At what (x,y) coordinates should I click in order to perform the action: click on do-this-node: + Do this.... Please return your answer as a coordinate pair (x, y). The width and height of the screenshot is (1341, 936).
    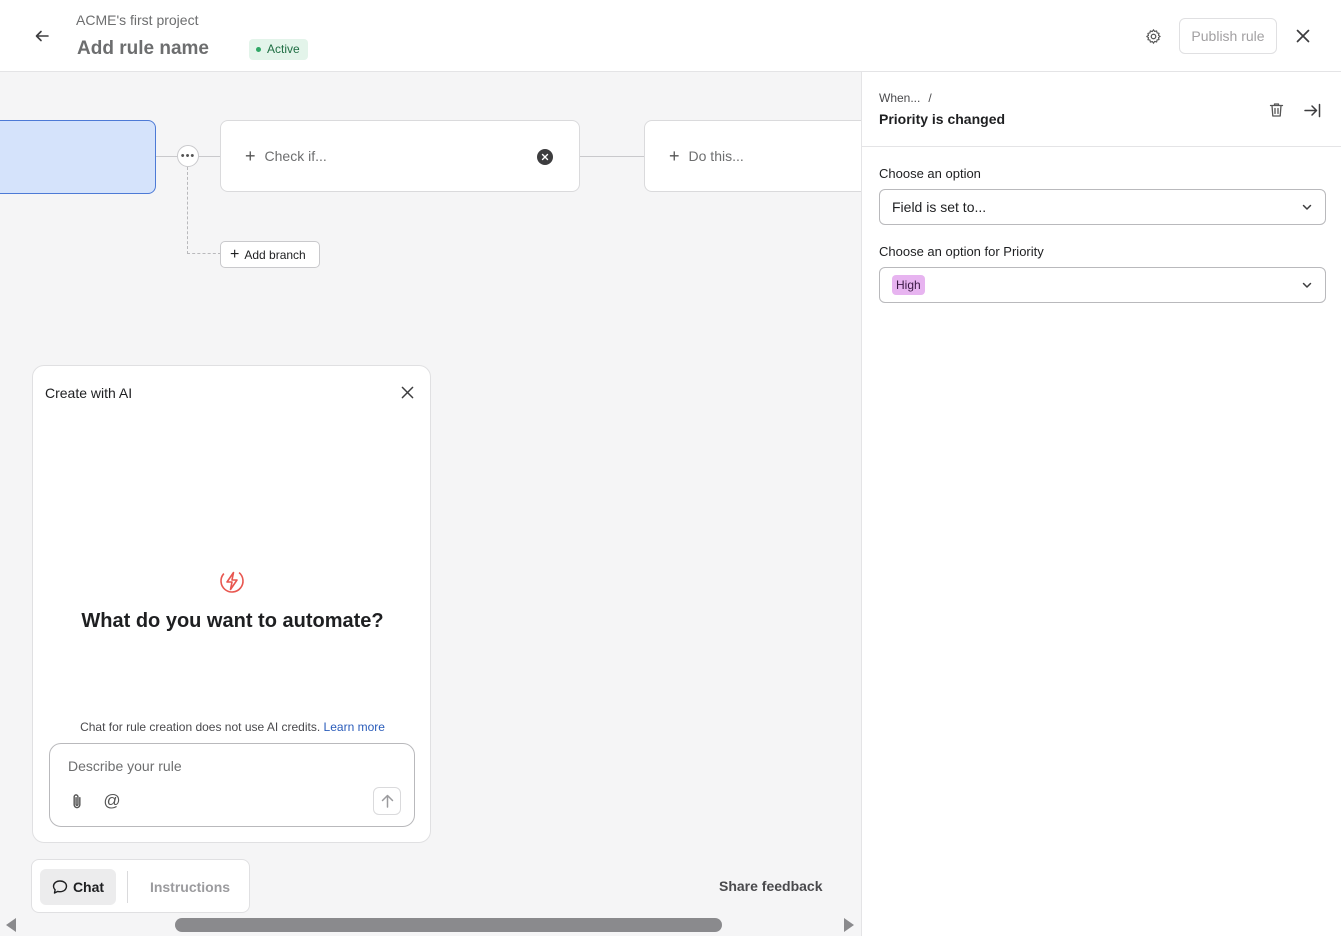
    Looking at the image, I should click on (752, 156).